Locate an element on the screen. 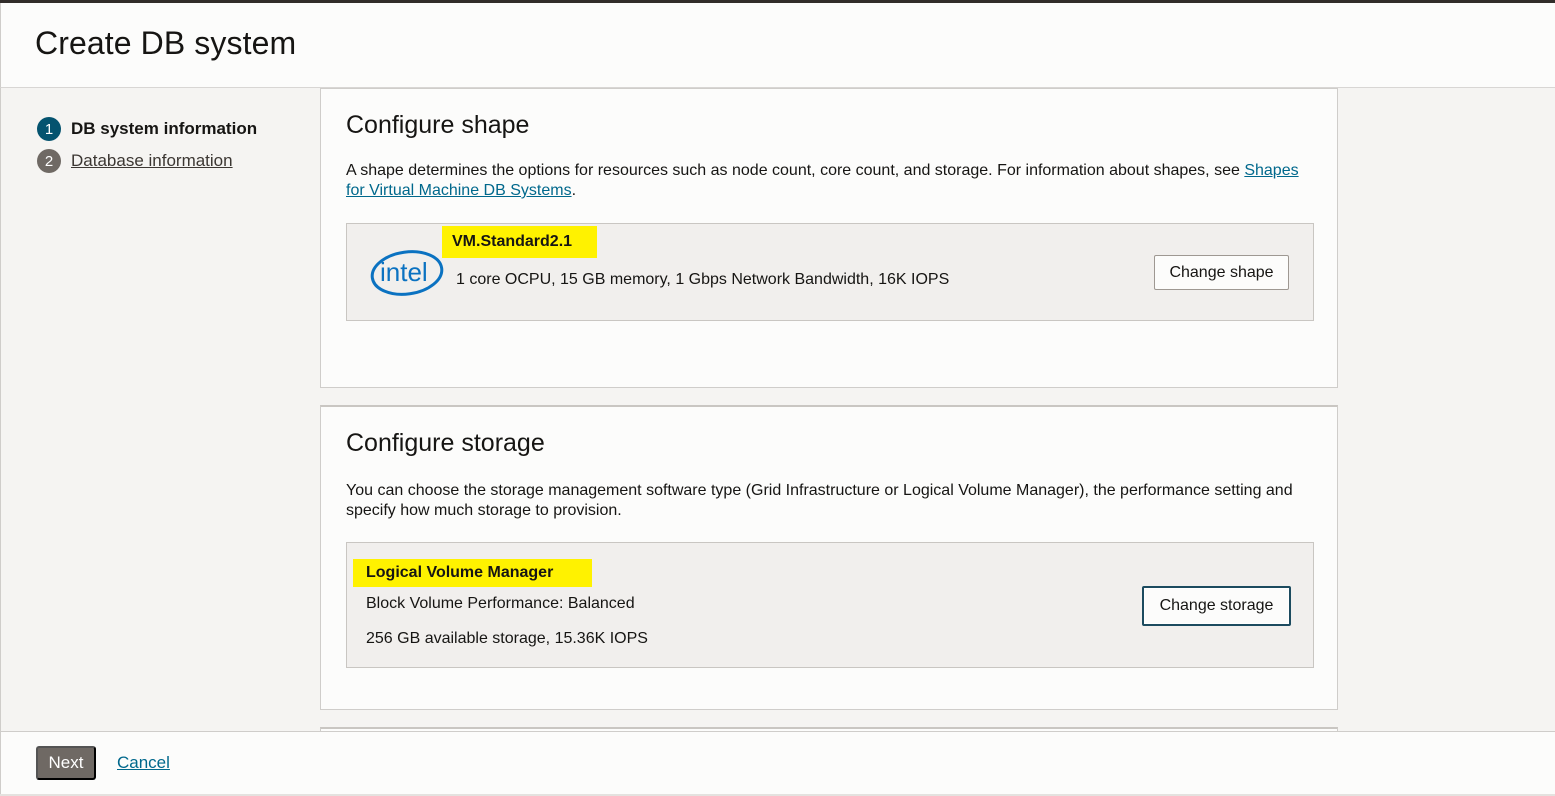 Image resolution: width=1555 pixels, height=796 pixels. next-button: Next is located at coordinates (66, 763).